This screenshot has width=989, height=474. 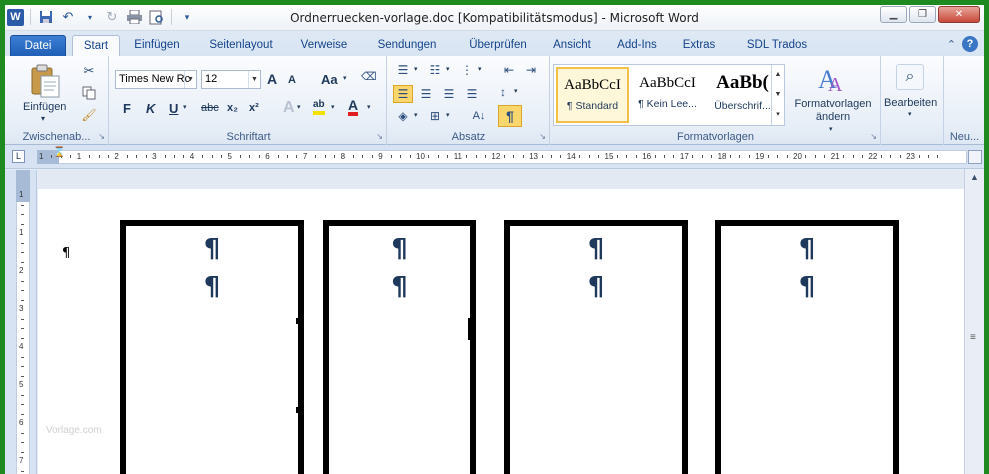 I want to click on copy-icon, so click(x=89, y=93).